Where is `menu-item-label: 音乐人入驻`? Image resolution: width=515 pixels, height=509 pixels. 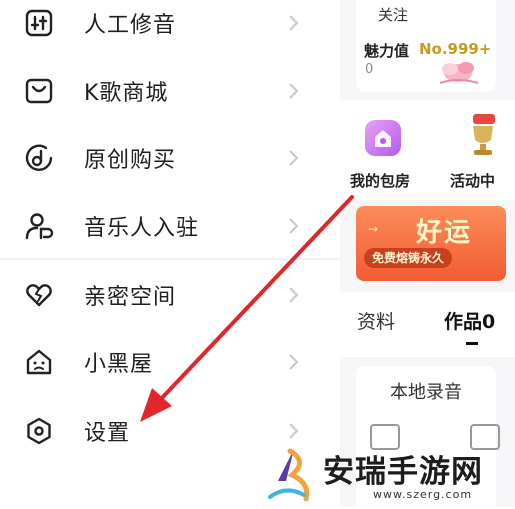
menu-item-label: 音乐人入驻 is located at coordinates (142, 228).